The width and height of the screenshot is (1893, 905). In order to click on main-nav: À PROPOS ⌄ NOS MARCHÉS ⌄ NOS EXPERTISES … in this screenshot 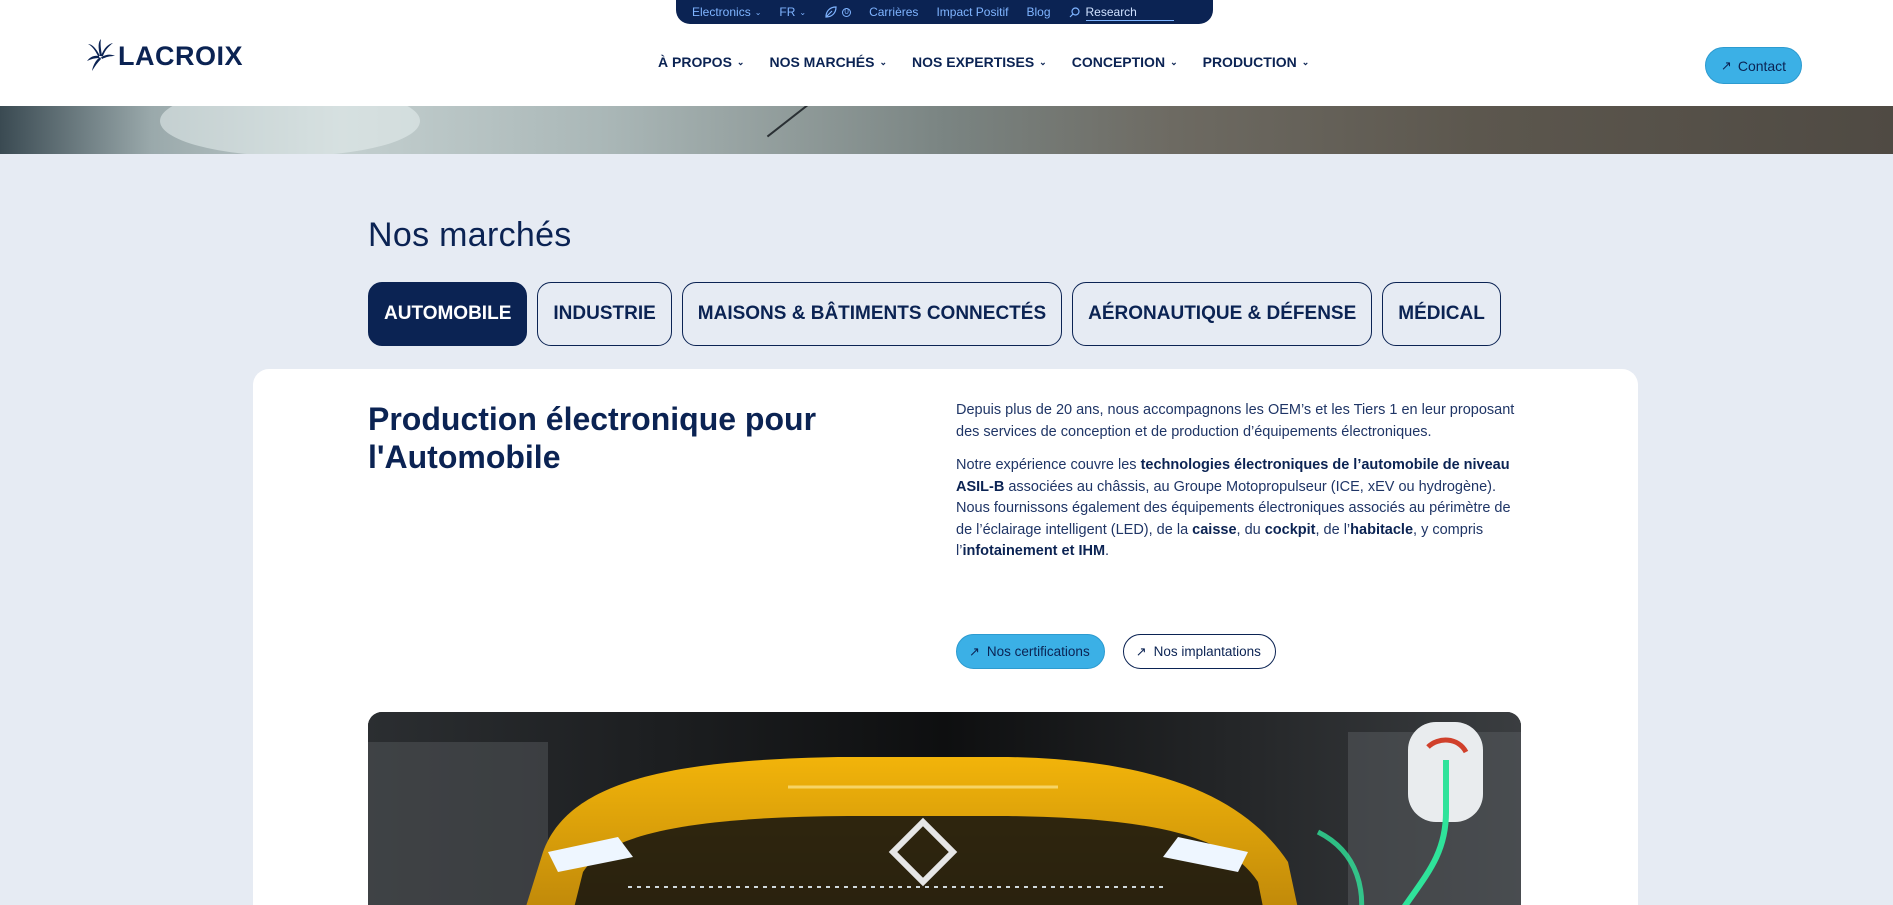, I will do `click(983, 62)`.